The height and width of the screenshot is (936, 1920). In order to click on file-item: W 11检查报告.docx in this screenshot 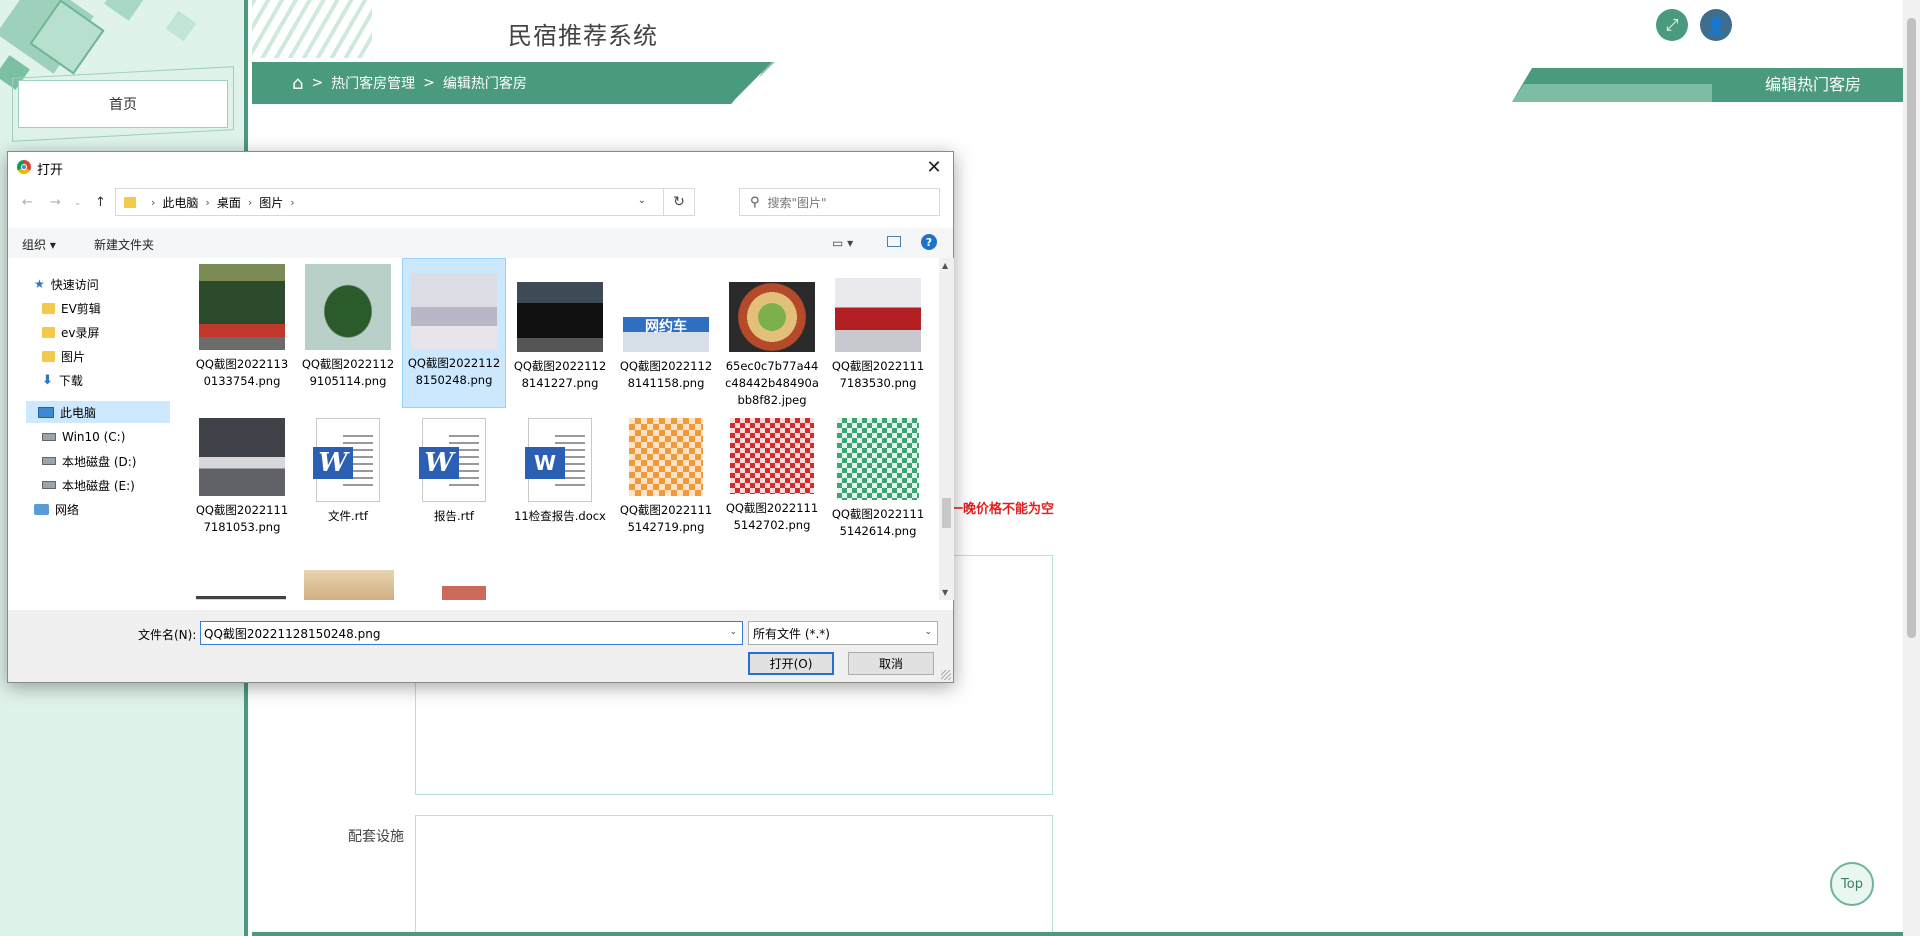, I will do `click(560, 469)`.